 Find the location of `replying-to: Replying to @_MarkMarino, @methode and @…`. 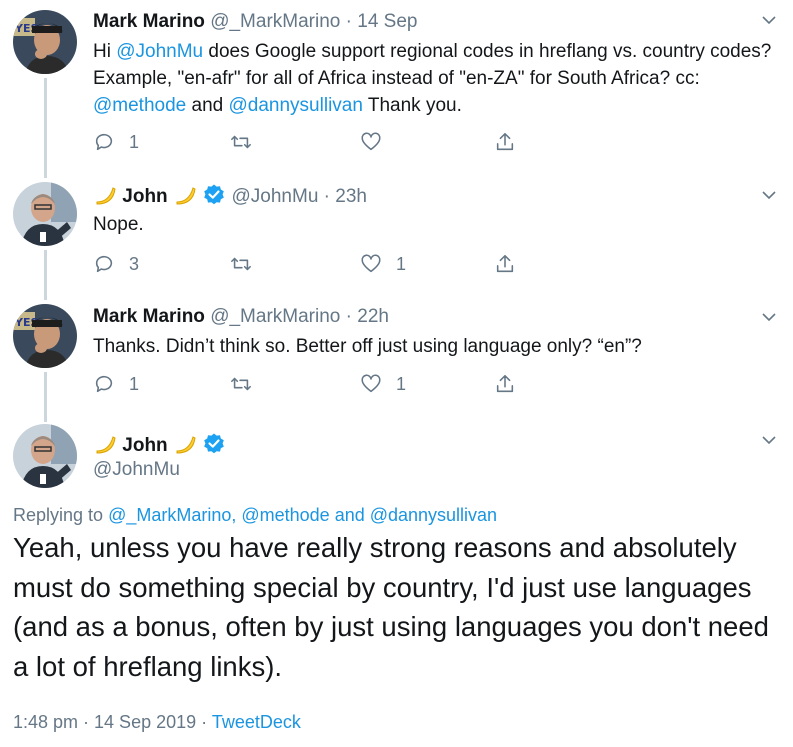

replying-to: Replying to @_MarkMarino, @methode and @… is located at coordinates (255, 515).